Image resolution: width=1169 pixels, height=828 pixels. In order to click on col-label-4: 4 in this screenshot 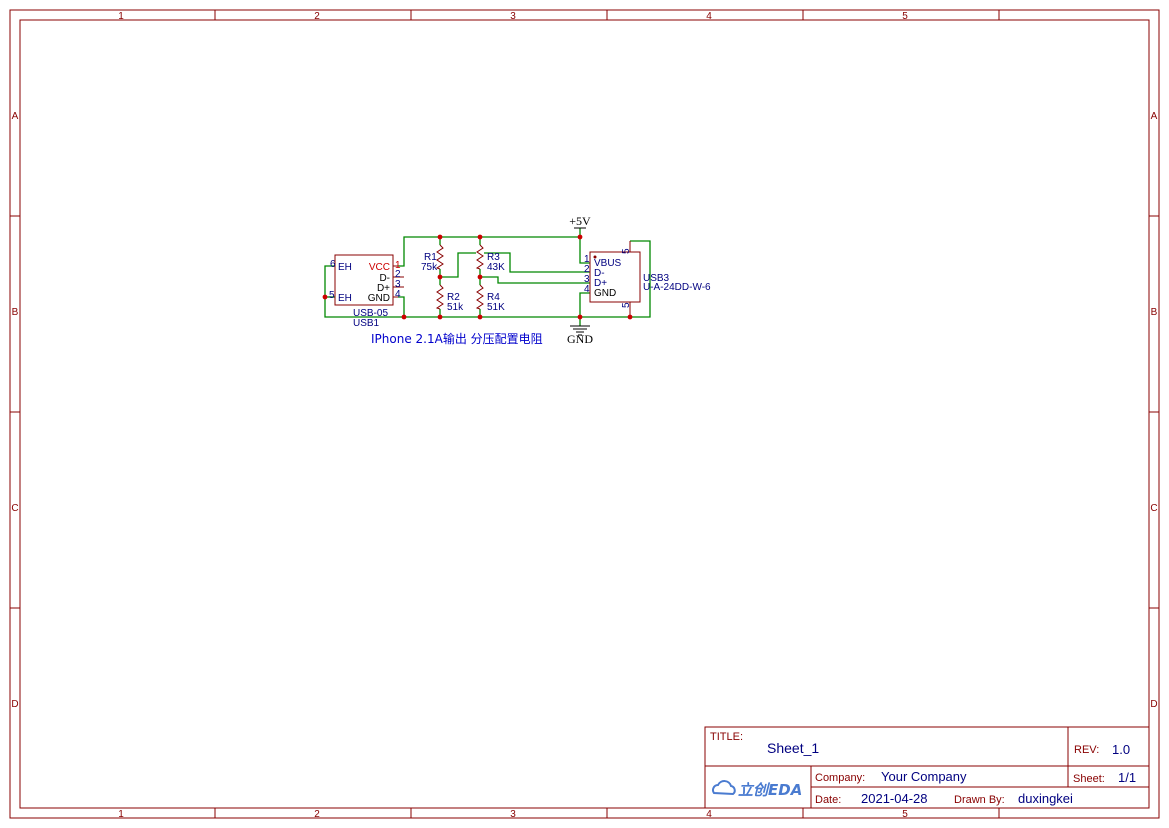, I will do `click(709, 16)`.